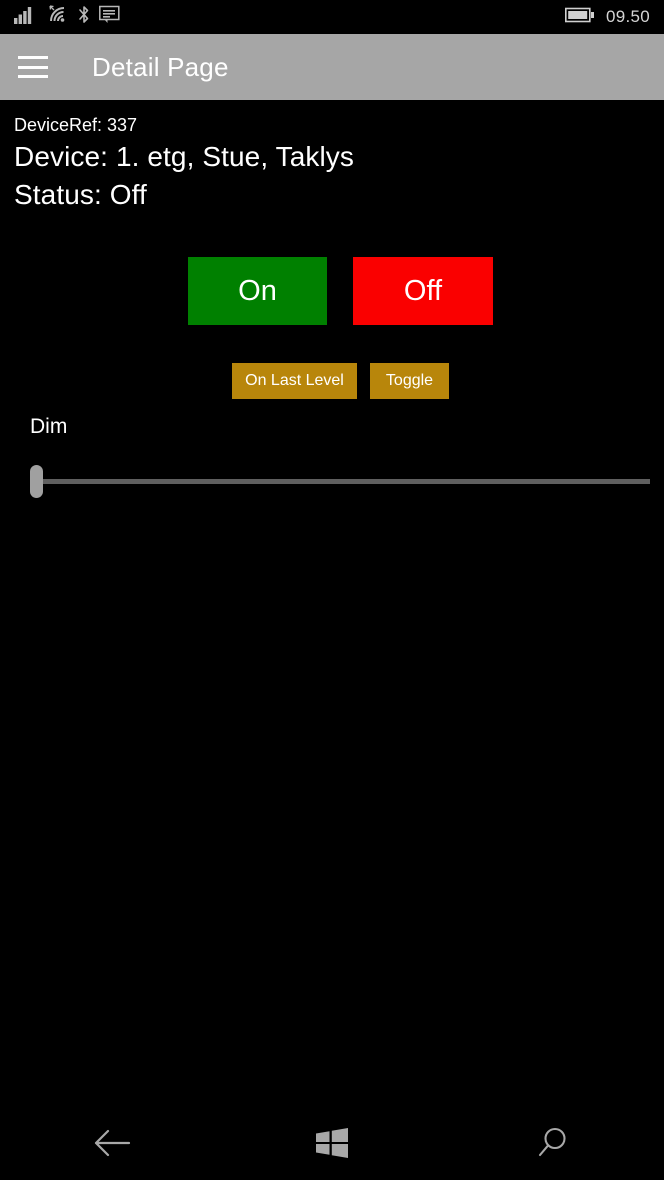 This screenshot has height=1180, width=664. Describe the element at coordinates (343, 481) in the screenshot. I see `dim-slider-track` at that location.